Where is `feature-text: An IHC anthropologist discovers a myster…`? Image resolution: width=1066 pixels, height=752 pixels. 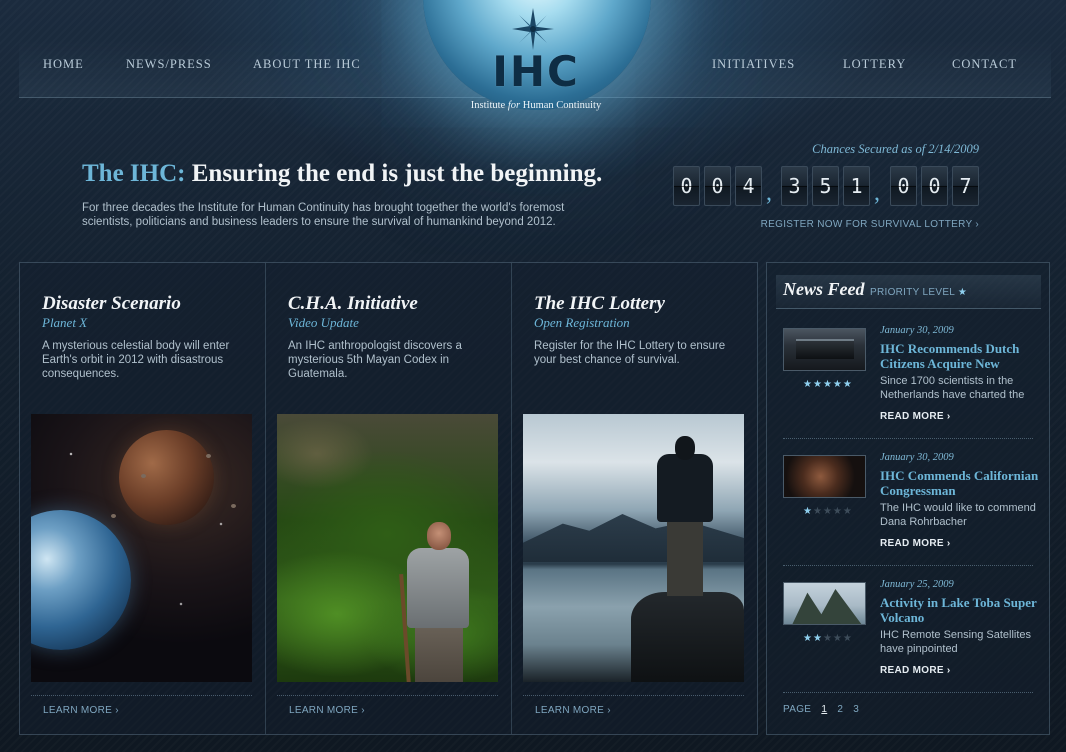
feature-text: An IHC anthropologist discovers a myster… is located at coordinates (375, 360).